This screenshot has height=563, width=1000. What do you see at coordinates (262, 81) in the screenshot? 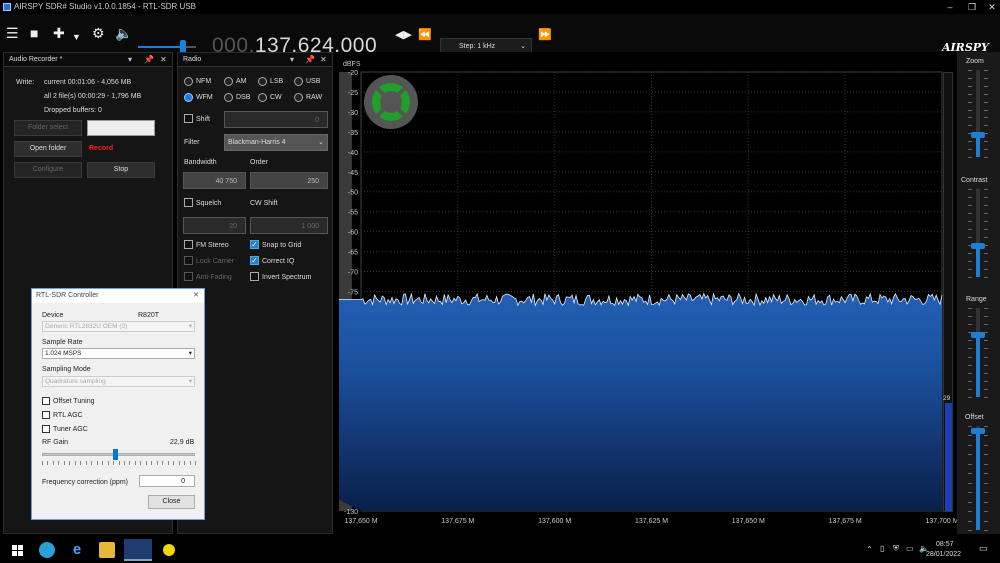
I see `mode-radio-lsb` at bounding box center [262, 81].